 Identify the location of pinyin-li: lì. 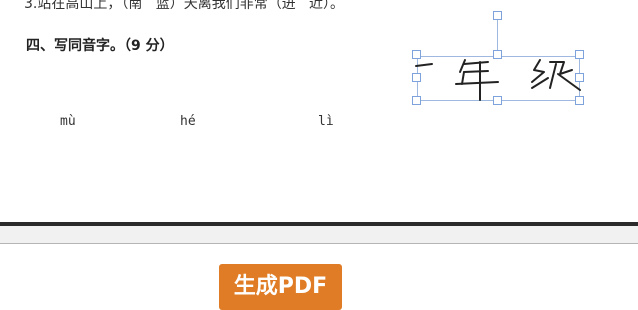
(326, 121).